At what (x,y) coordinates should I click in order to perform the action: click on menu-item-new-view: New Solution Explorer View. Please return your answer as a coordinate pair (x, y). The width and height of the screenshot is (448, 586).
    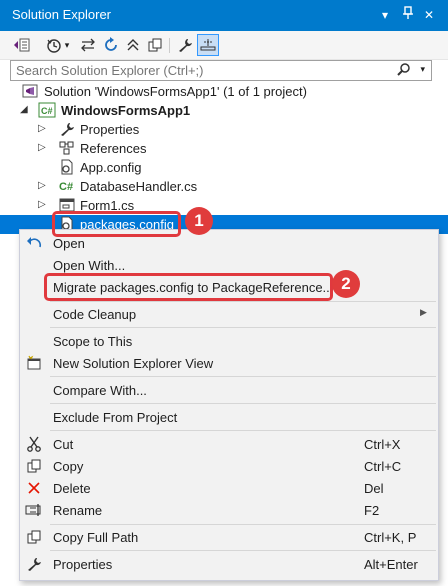
    Looking at the image, I should click on (229, 363).